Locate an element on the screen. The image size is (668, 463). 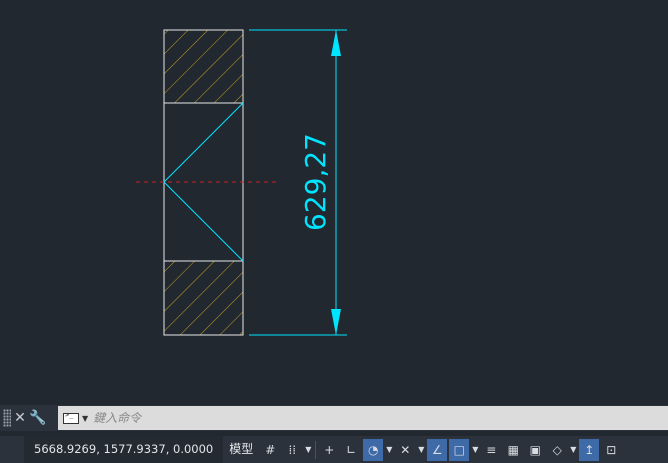
transparency-icon: ▦ is located at coordinates (513, 450).